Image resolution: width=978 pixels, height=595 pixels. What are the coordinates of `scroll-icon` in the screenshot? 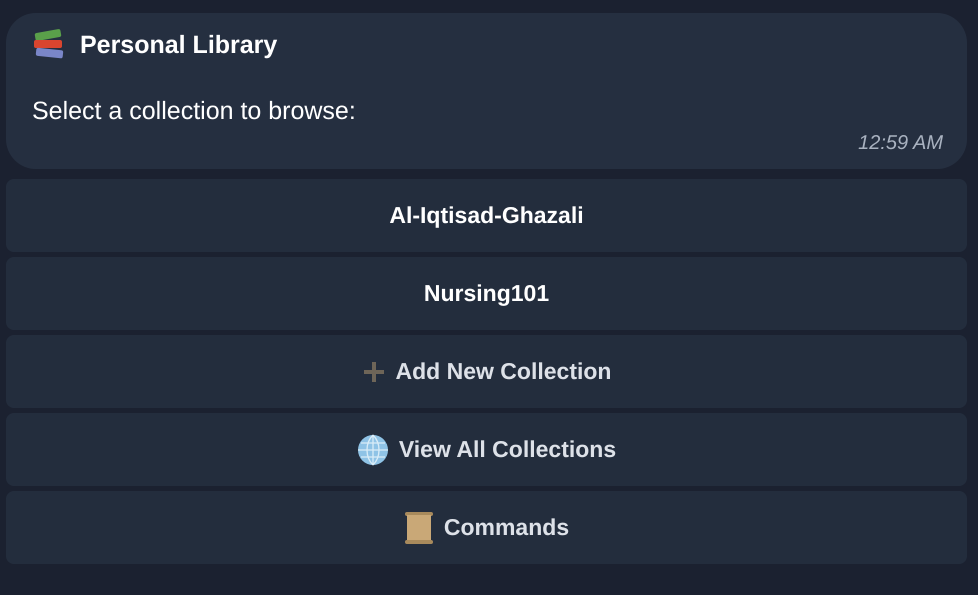 It's located at (419, 528).